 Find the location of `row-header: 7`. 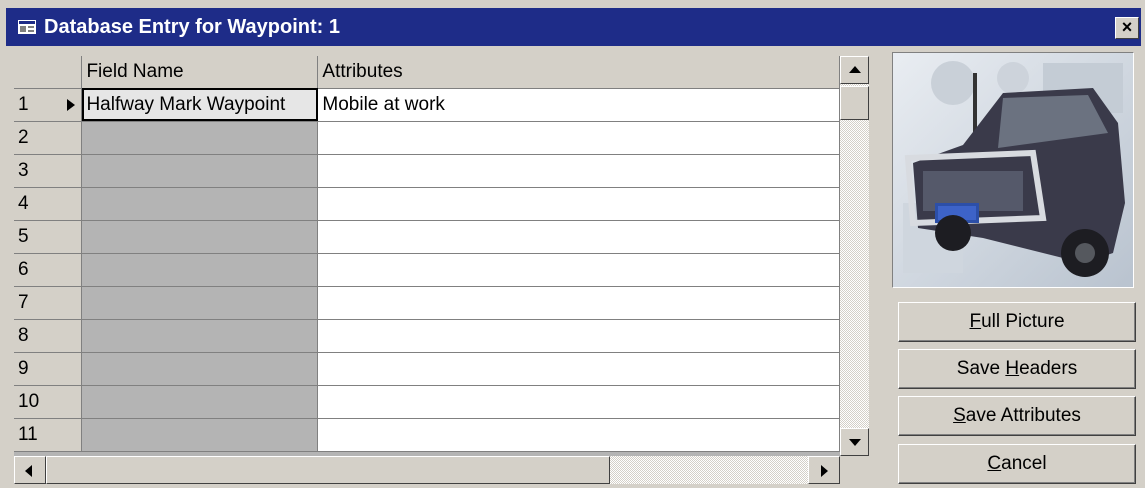

row-header: 7 is located at coordinates (48, 303).